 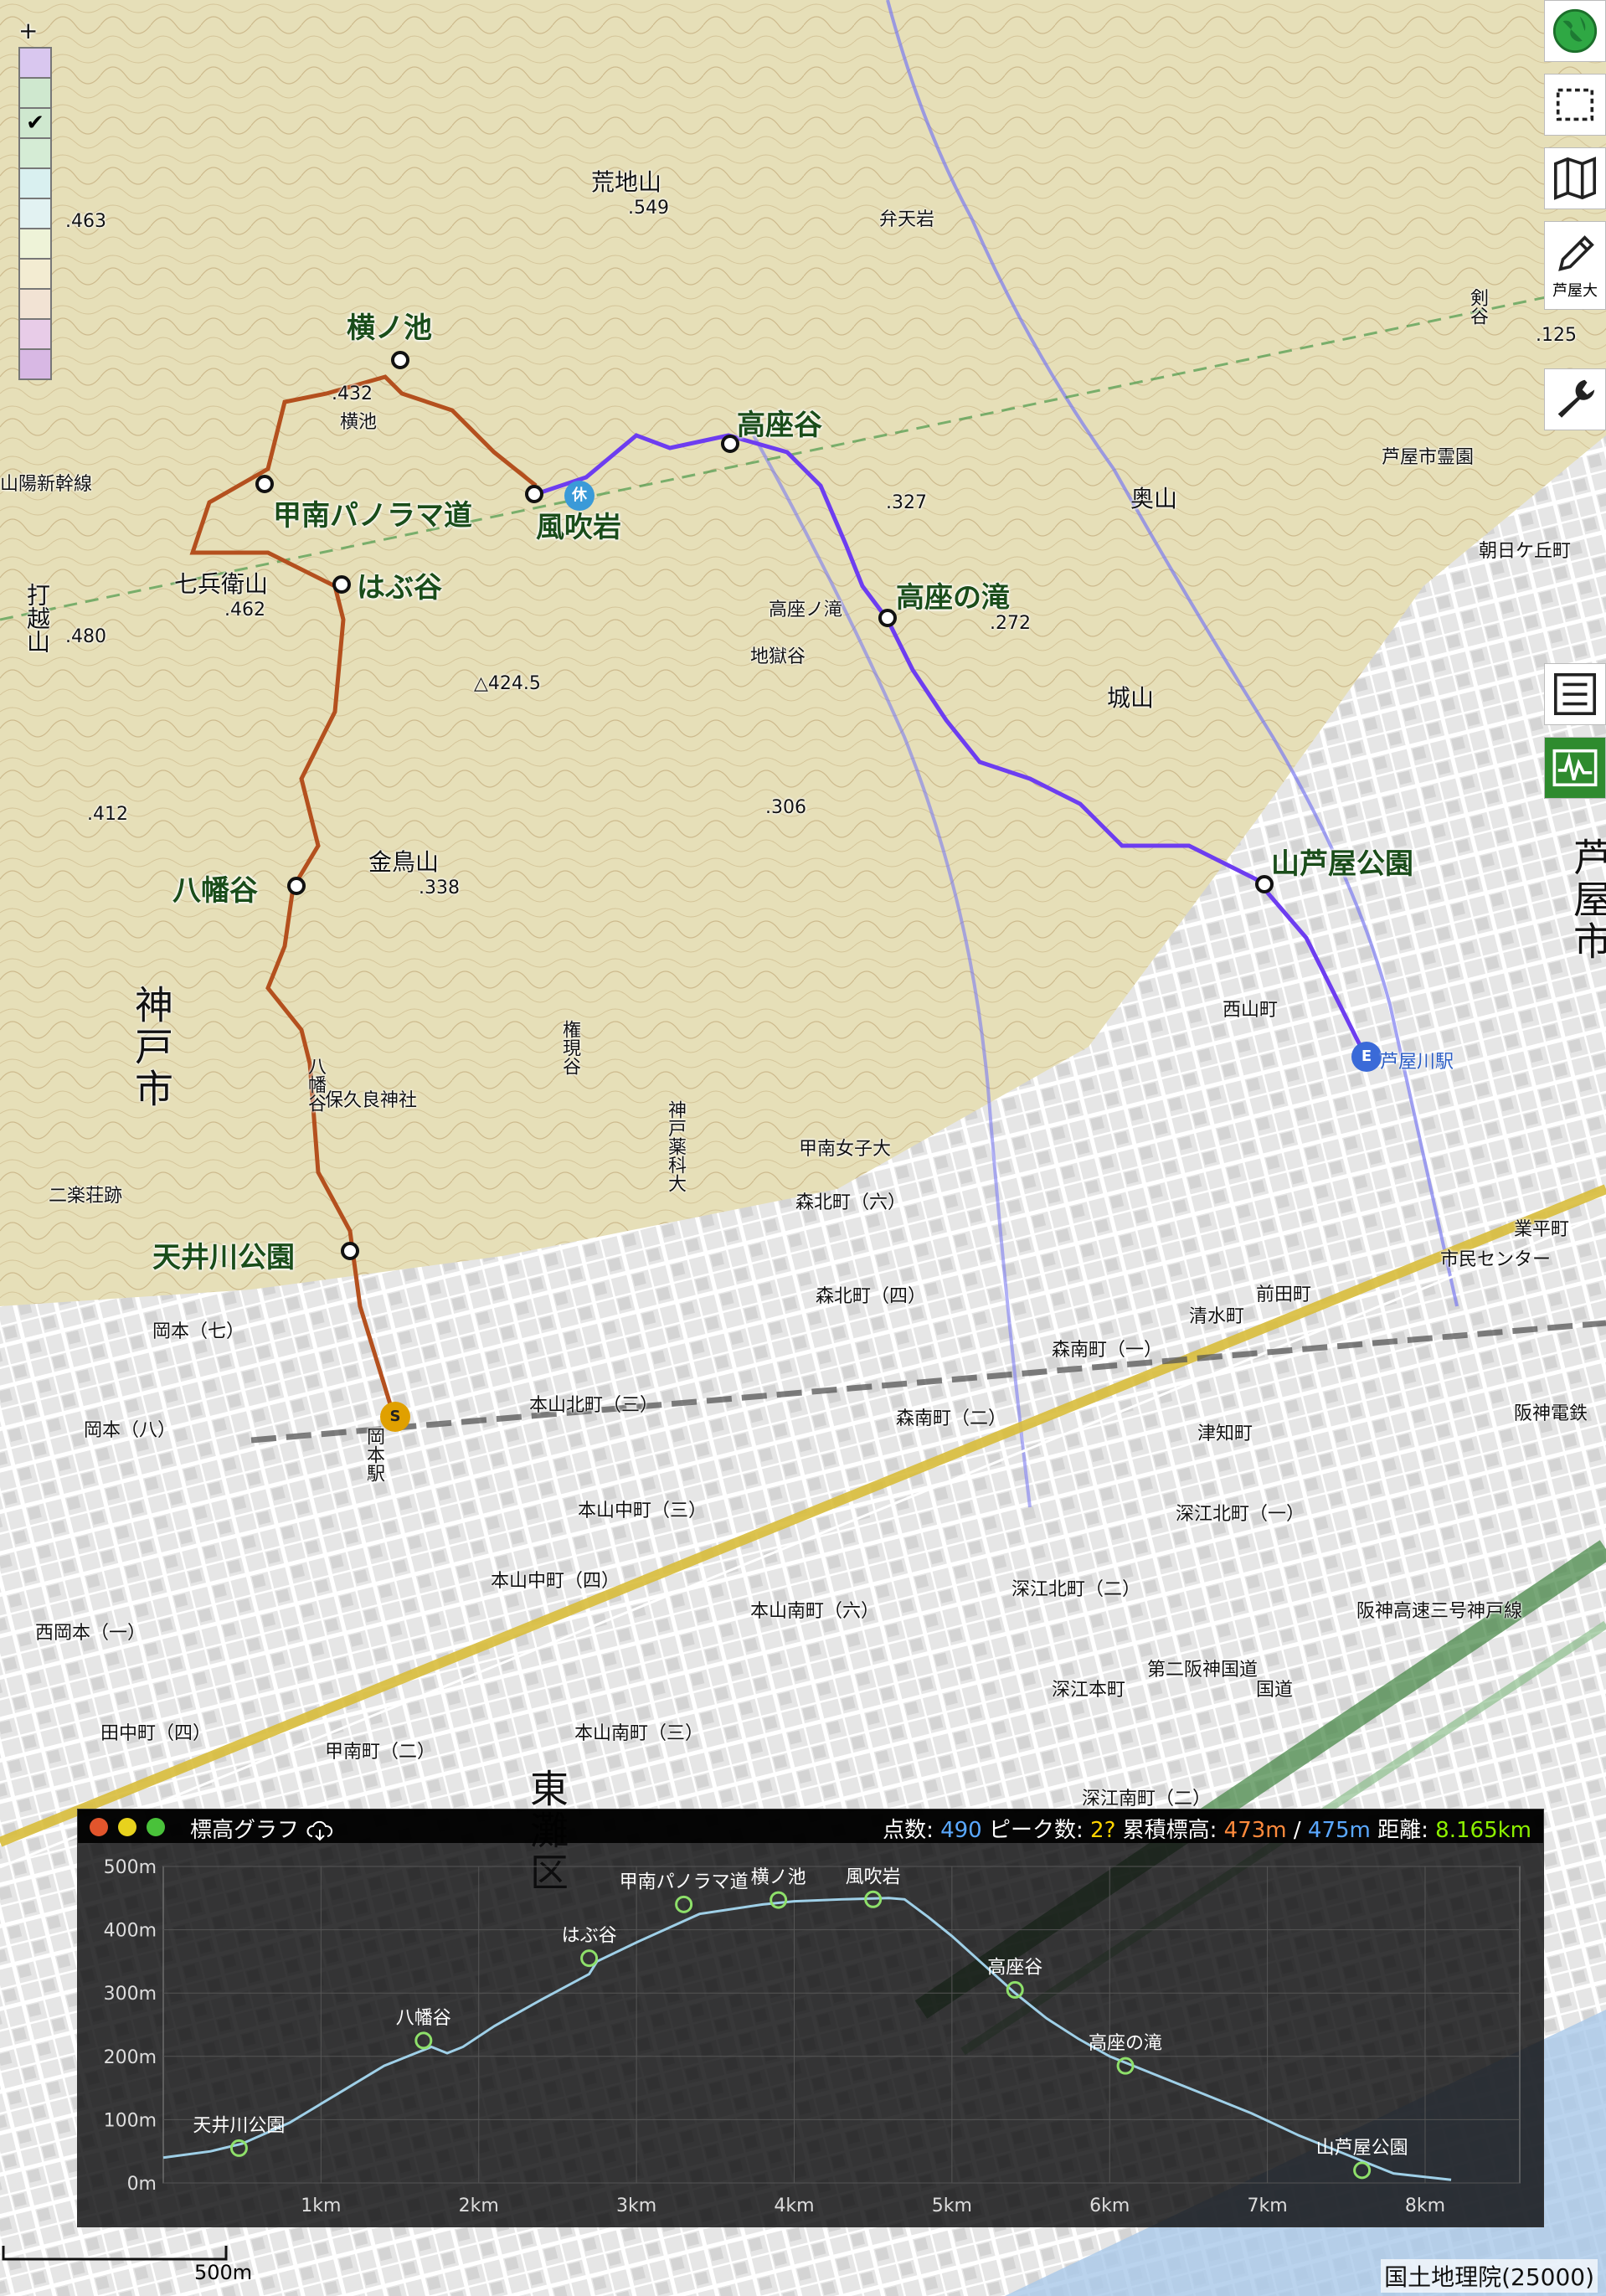 What do you see at coordinates (626, 182) in the screenshot?
I see `place-label: 荒地山` at bounding box center [626, 182].